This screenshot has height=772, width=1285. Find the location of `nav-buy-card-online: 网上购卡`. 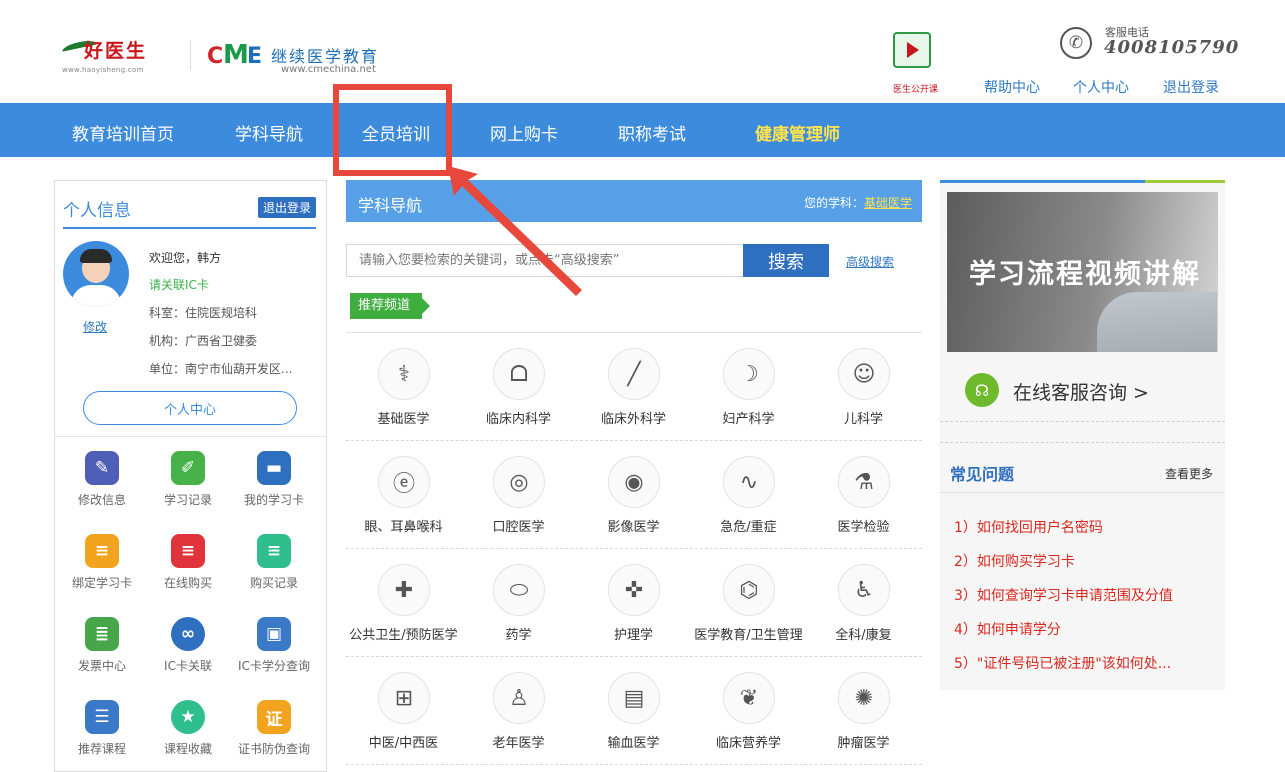

nav-buy-card-online: 网上购卡 is located at coordinates (524, 132).